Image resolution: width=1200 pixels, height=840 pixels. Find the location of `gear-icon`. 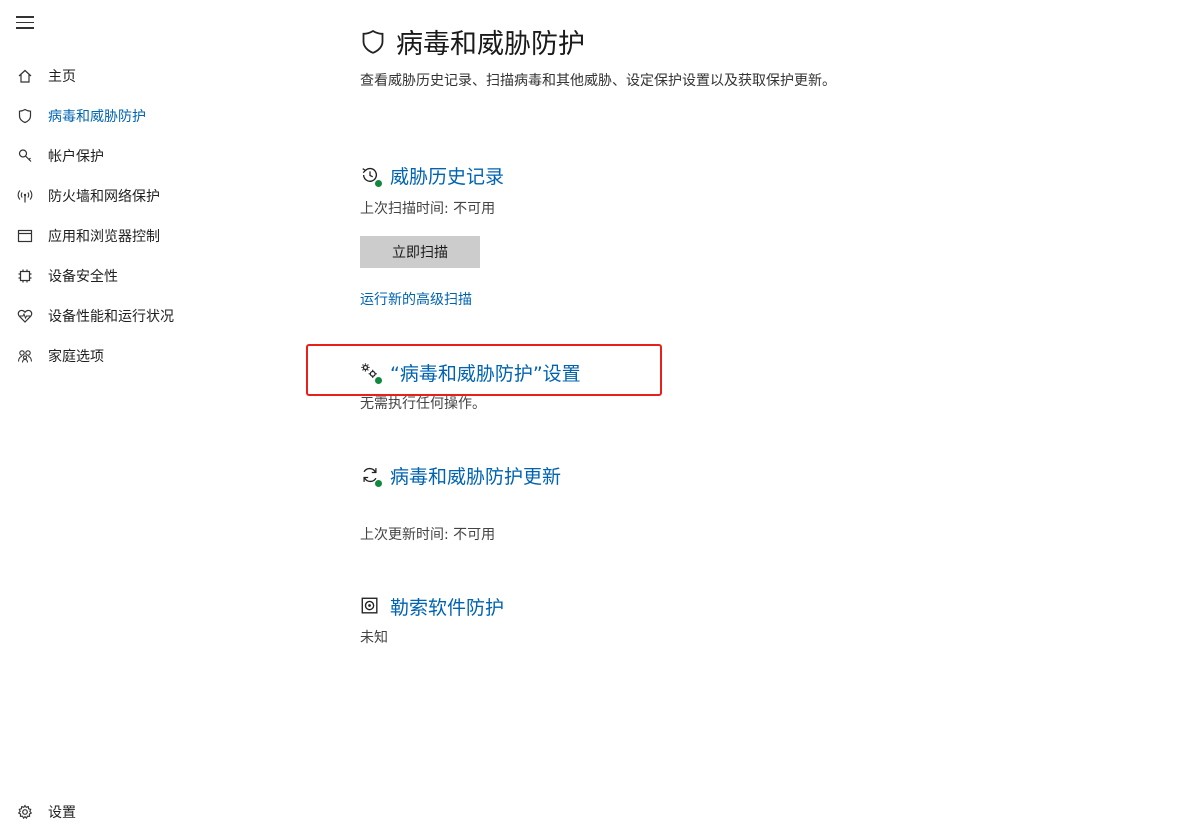

gear-icon is located at coordinates (25, 812).